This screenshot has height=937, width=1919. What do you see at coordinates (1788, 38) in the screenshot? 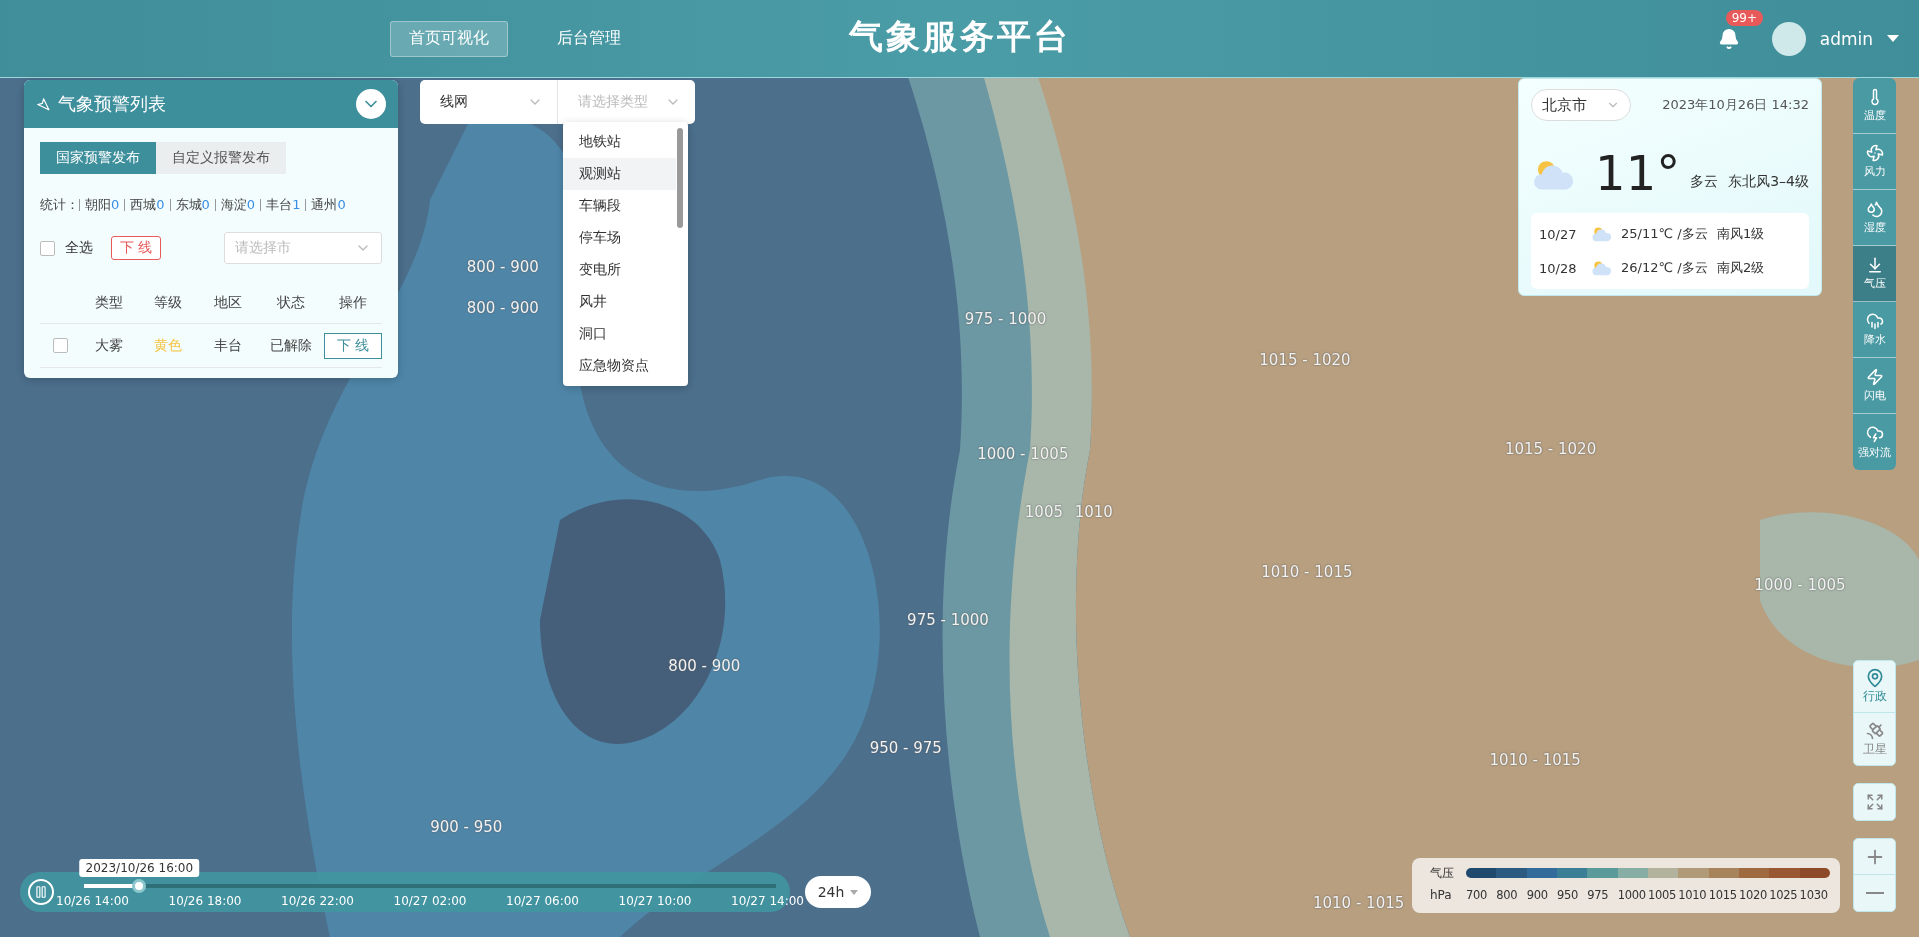
I see `avatar` at bounding box center [1788, 38].